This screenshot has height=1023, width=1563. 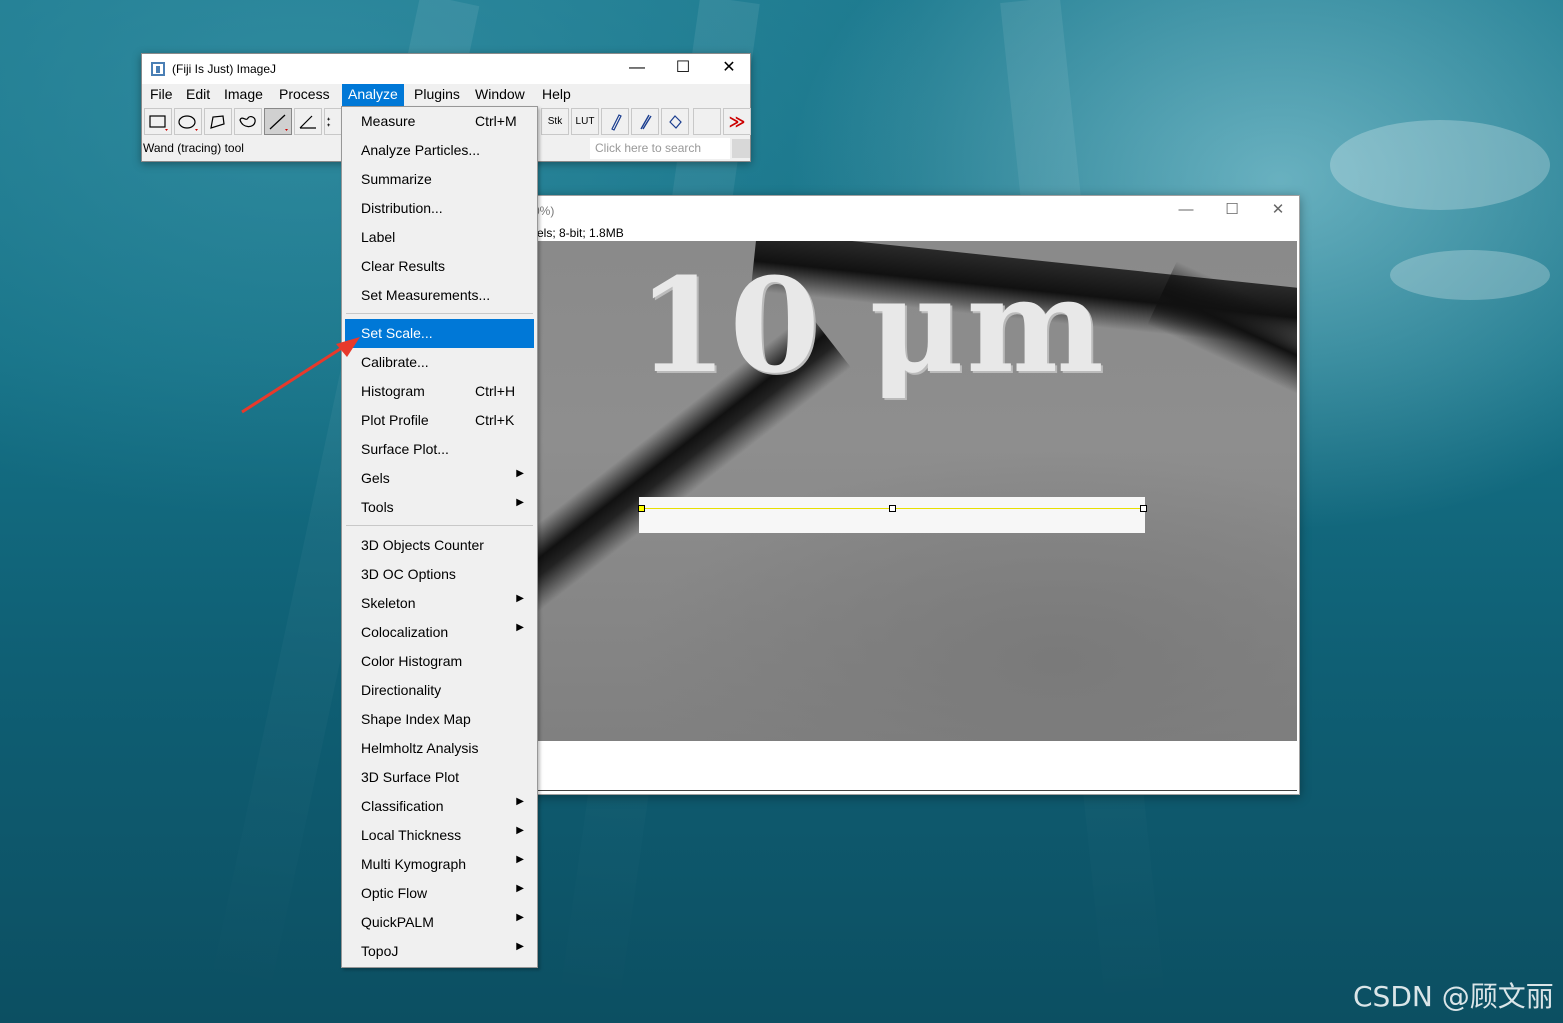 I want to click on menu-item-helmholtz-analysis: Helmholtz Analysis, so click(x=439, y=748).